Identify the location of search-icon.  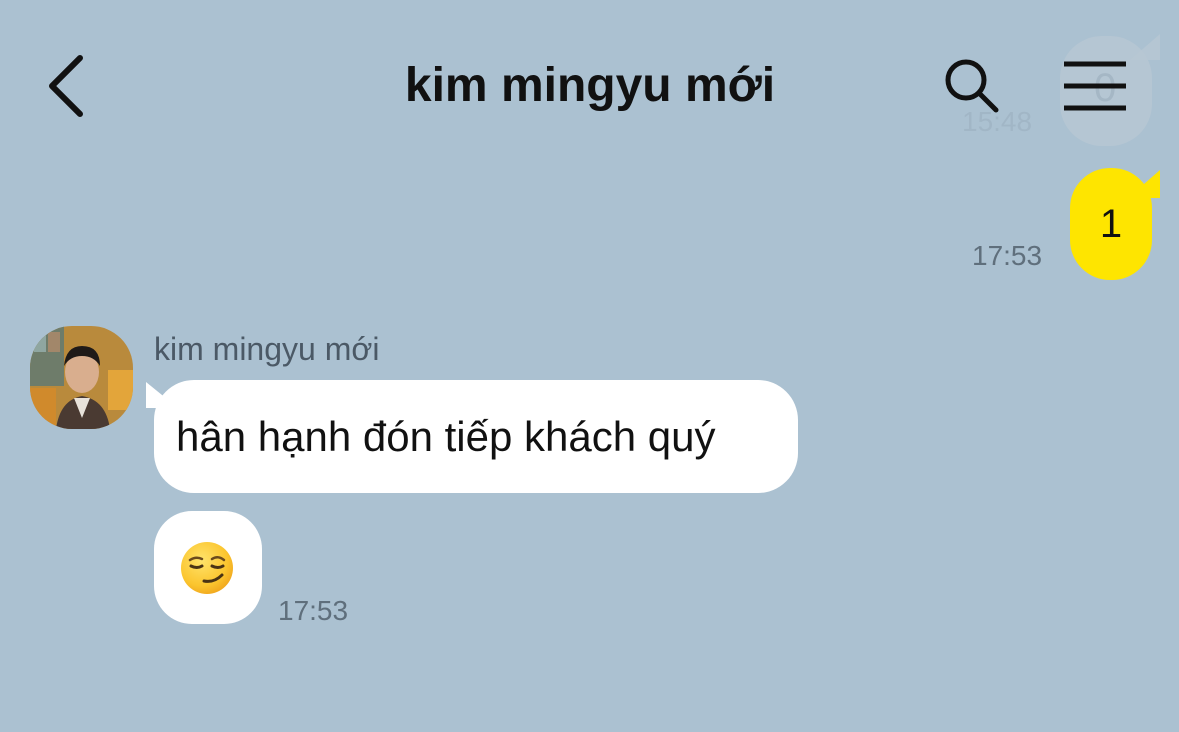
(972, 86).